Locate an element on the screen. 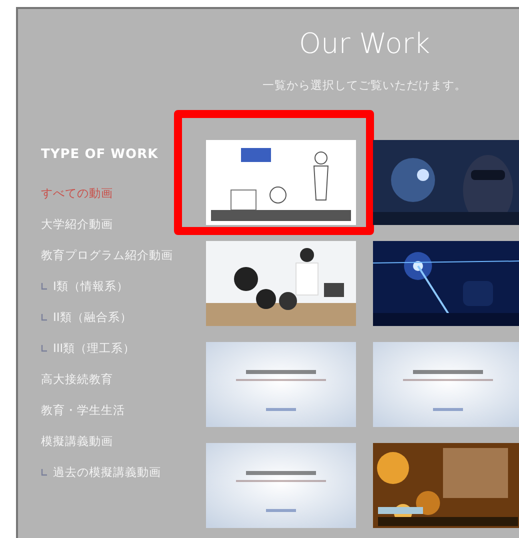 This screenshot has height=538, width=519. subcategory-link: I類（情報系） is located at coordinates (84, 286).